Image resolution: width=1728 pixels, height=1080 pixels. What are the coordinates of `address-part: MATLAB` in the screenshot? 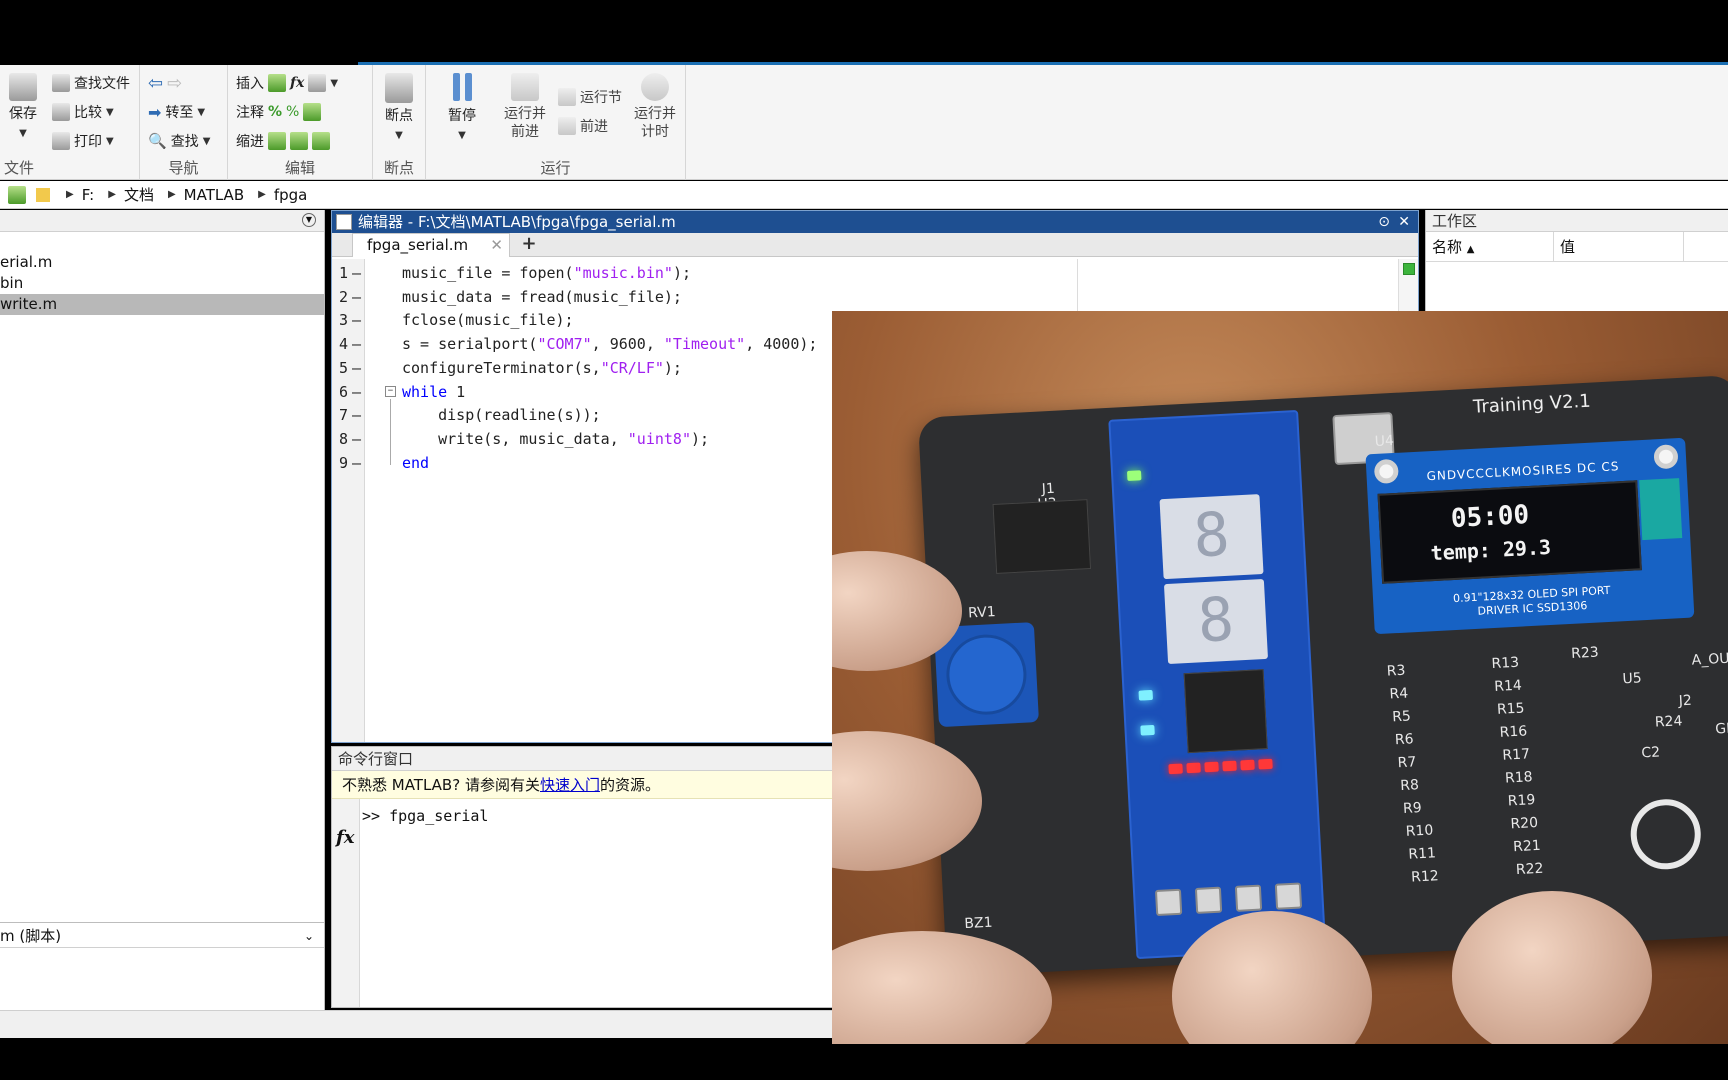 It's located at (214, 195).